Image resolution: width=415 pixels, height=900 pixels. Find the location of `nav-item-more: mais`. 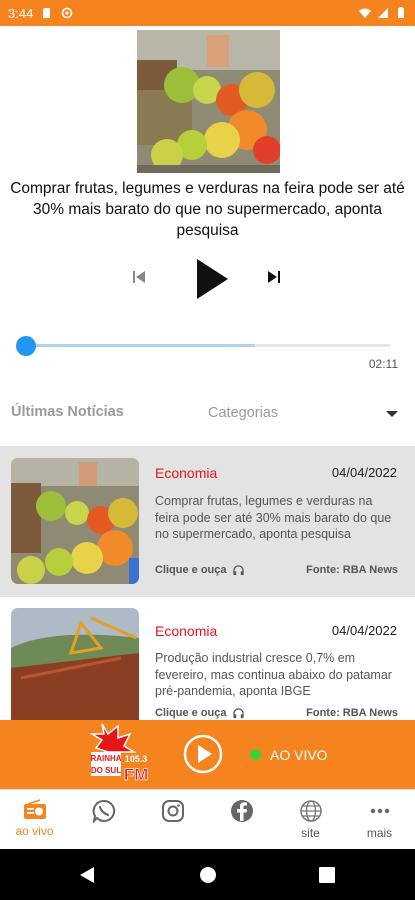

nav-item-more: mais is located at coordinates (379, 820).